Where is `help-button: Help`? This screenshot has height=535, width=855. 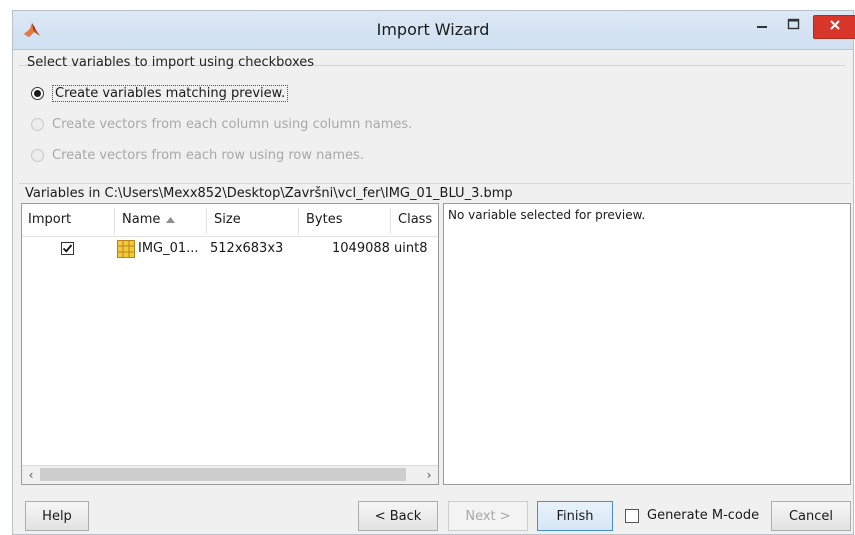
help-button: Help is located at coordinates (57, 516).